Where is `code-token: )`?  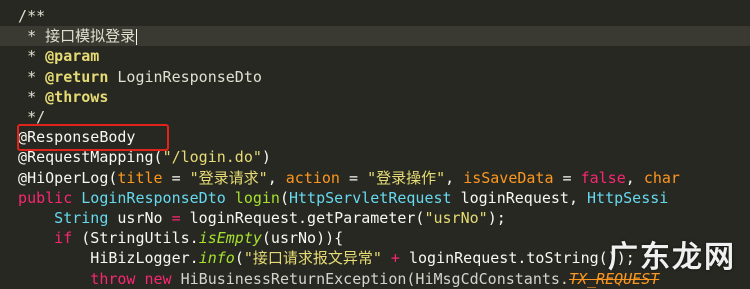 code-token: ) is located at coordinates (266, 157).